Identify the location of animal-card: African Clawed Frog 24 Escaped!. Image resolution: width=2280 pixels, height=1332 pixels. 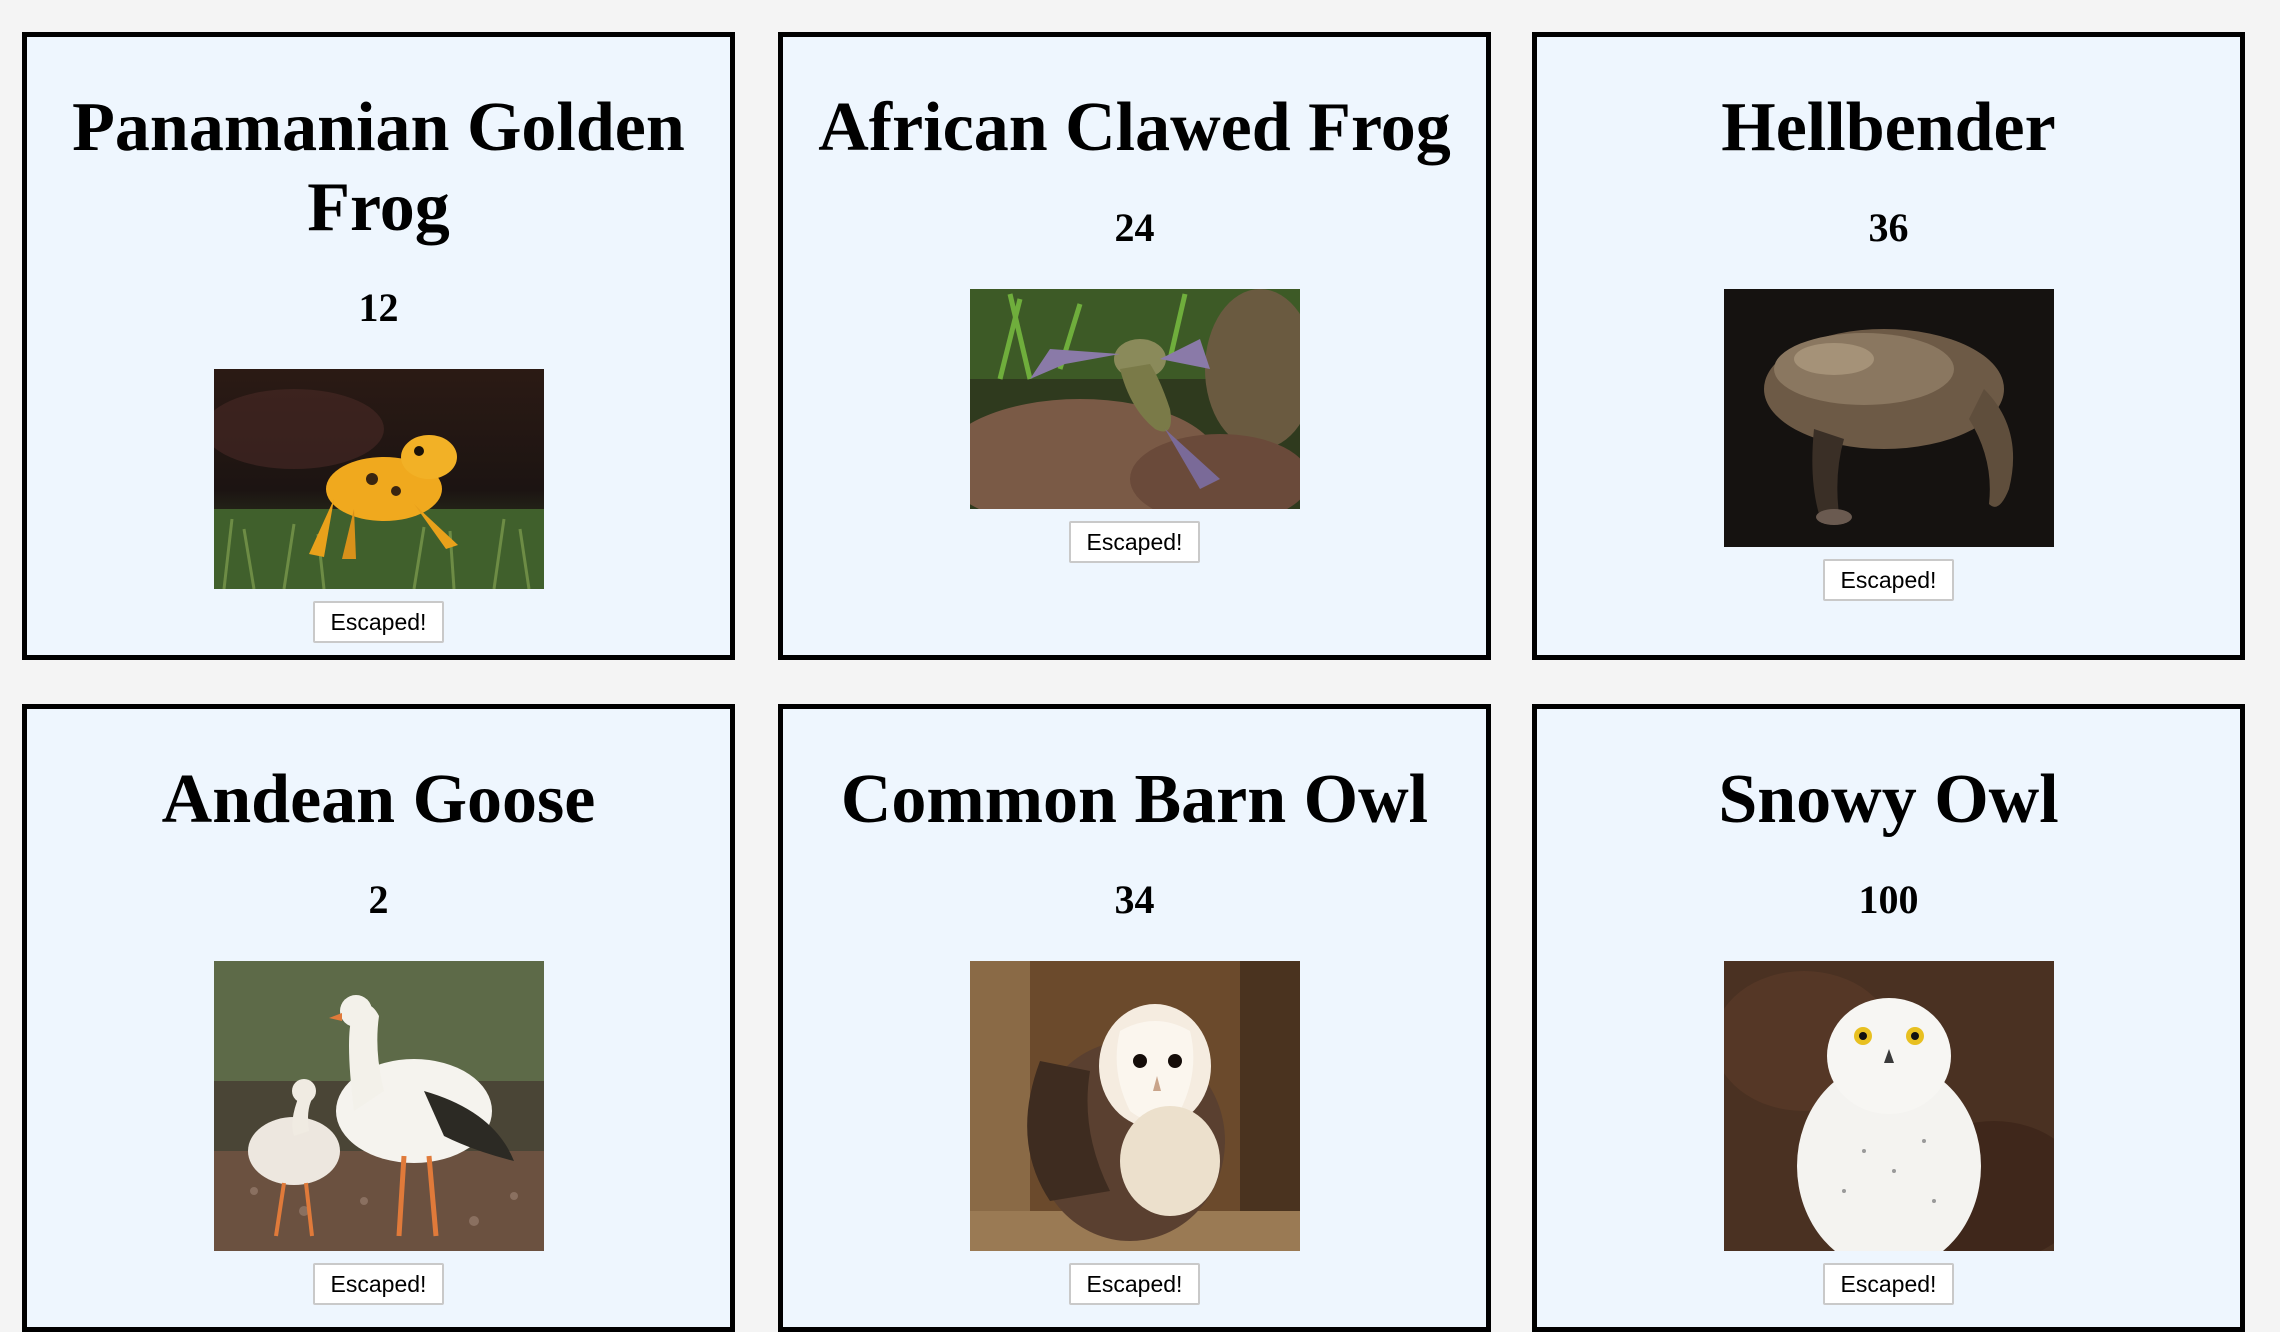
(1134, 346).